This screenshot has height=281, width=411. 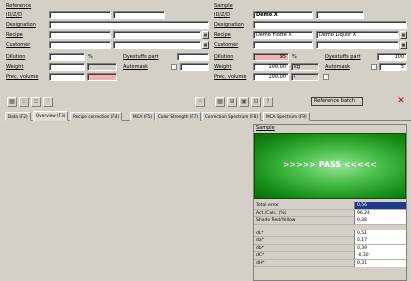 I want to click on sample-result-title: Sample, so click(x=265, y=128).